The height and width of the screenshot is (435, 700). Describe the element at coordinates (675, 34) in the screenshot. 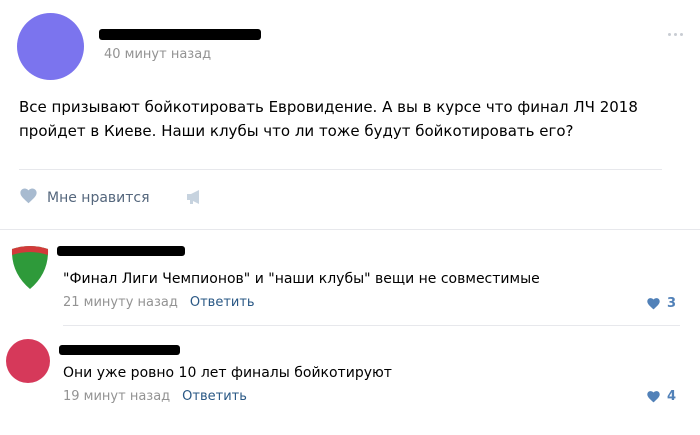

I see `more-icon` at that location.